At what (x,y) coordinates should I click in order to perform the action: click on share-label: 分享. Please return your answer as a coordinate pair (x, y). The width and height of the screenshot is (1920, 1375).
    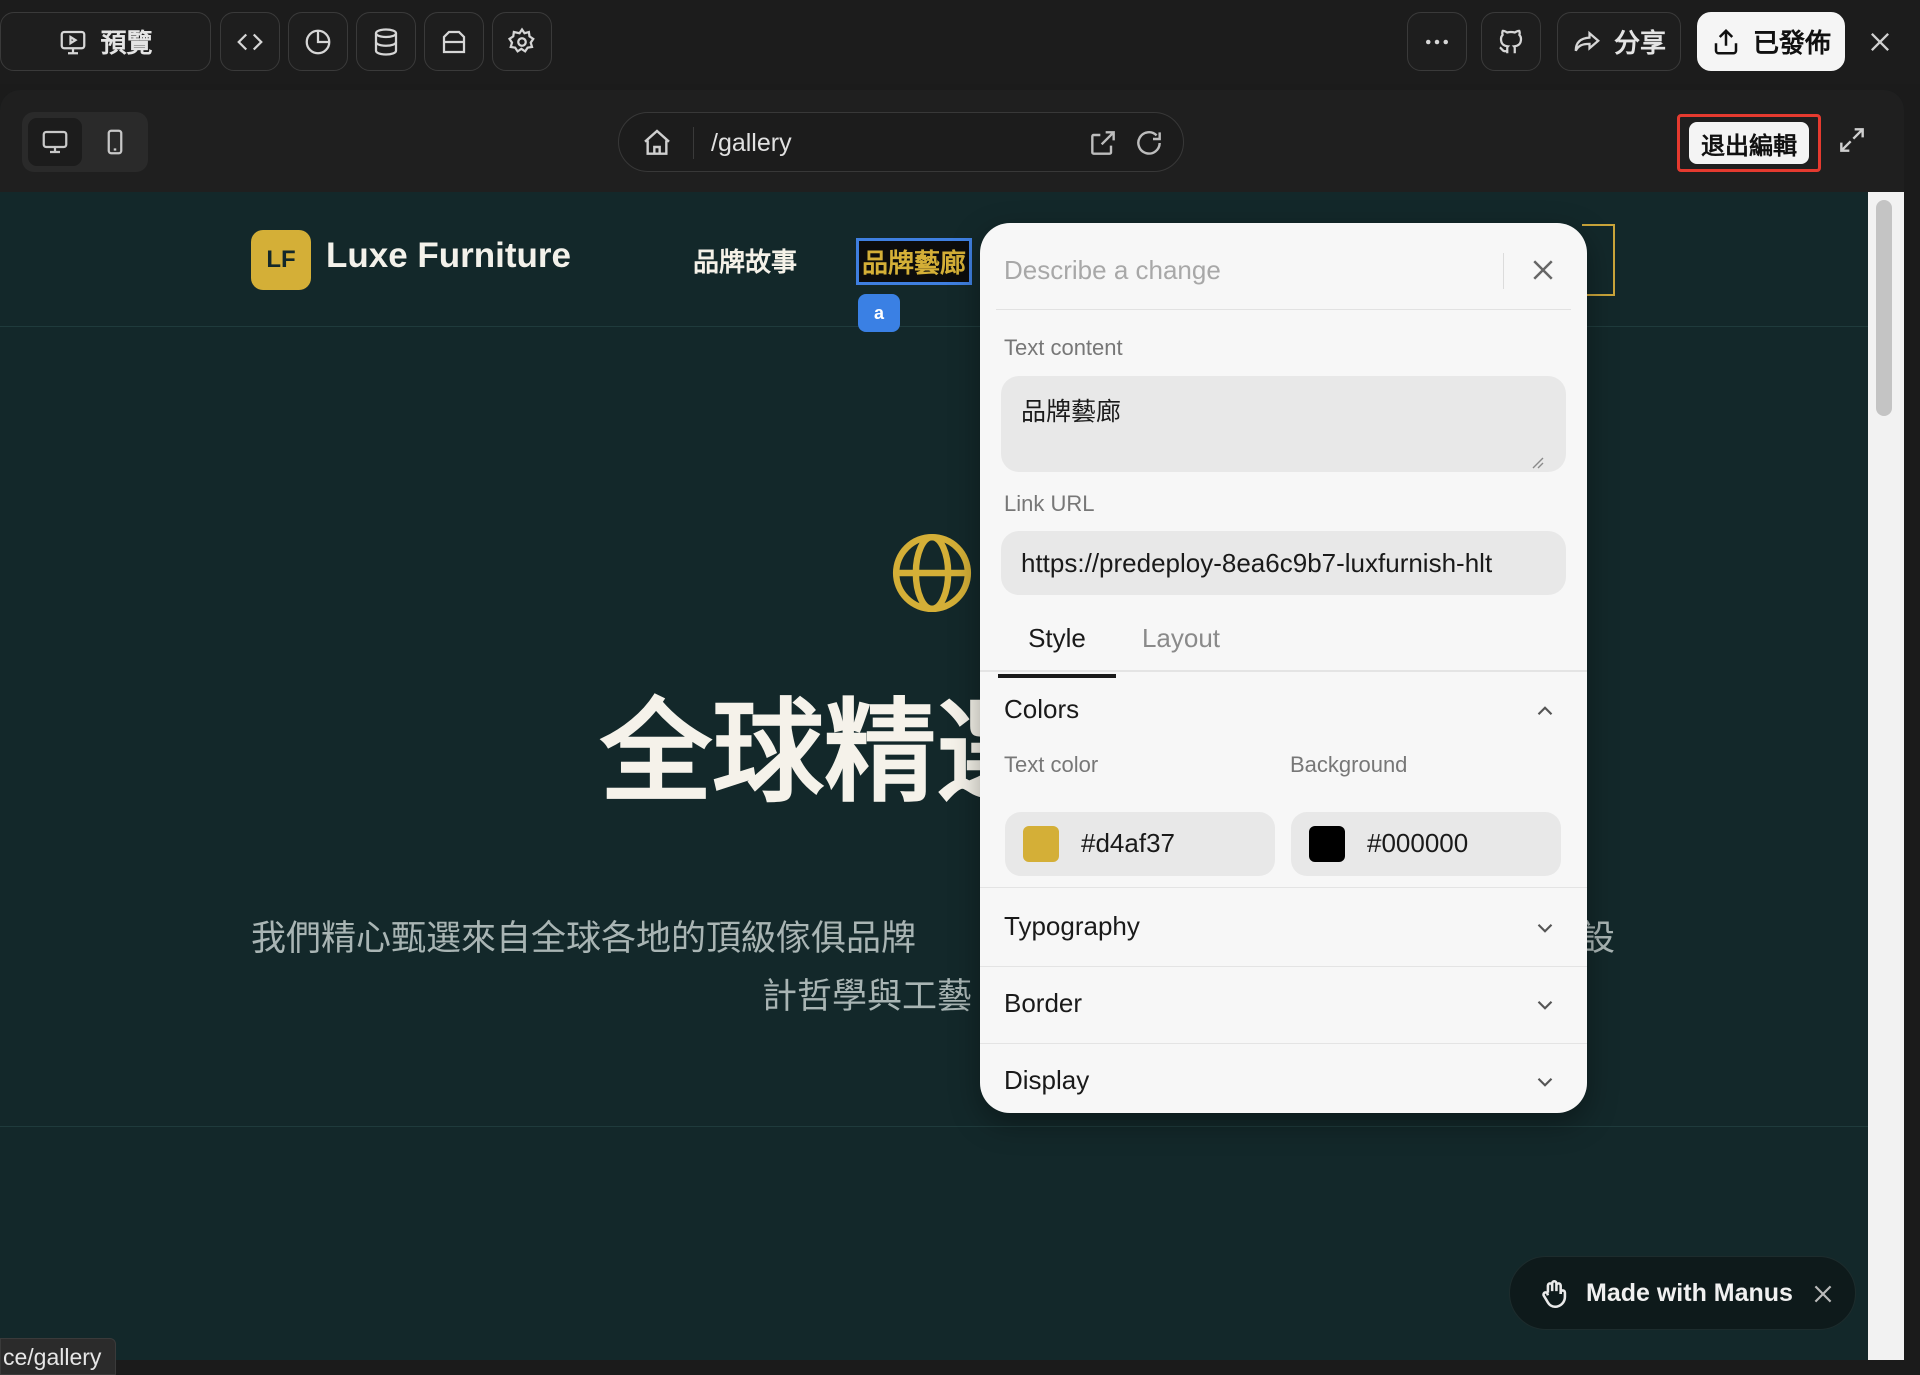
    Looking at the image, I should click on (1639, 44).